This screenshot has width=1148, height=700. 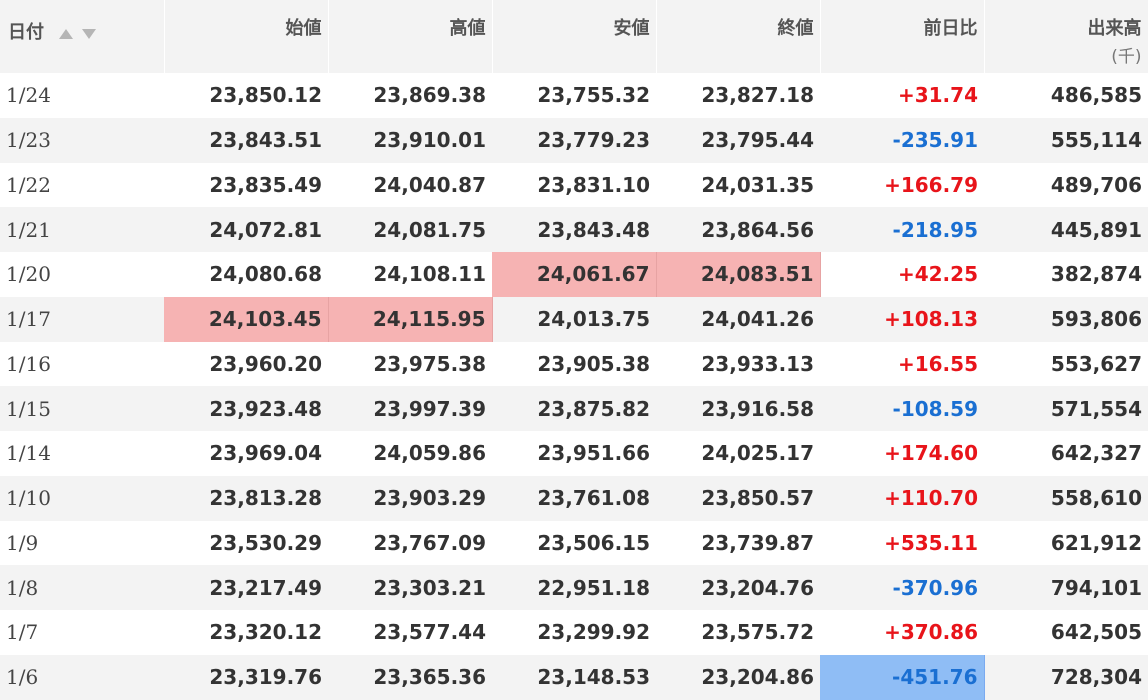 I want to click on close-cell: 23,204.76, so click(x=738, y=587).